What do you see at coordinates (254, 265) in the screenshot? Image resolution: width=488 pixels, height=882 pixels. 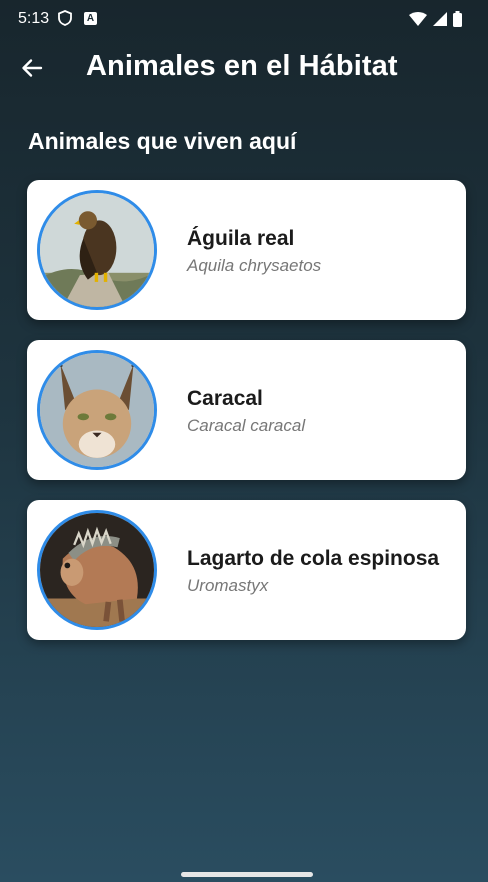 I see `animal-scientific-name: Aquila chrysaetos` at bounding box center [254, 265].